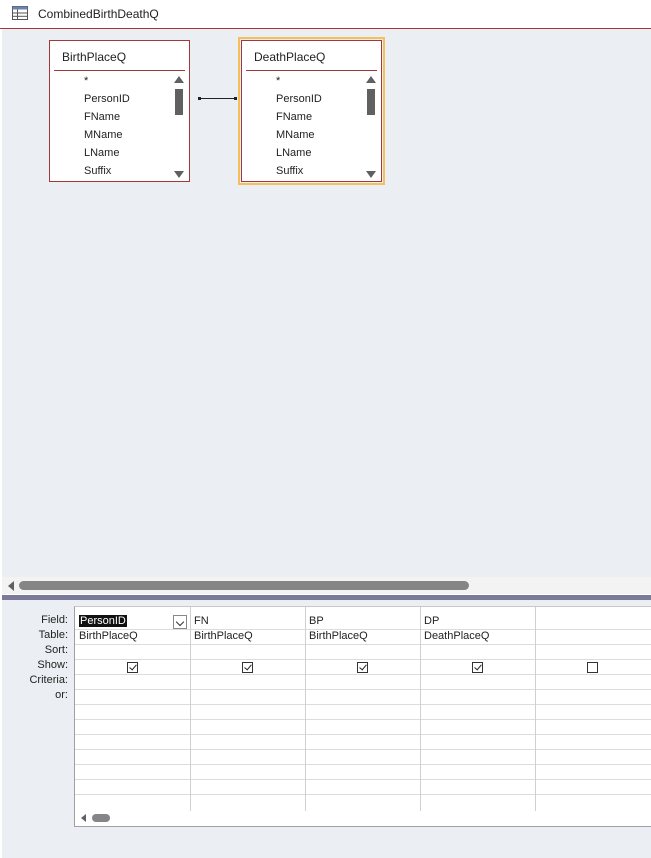 Image resolution: width=651 pixels, height=858 pixels. Describe the element at coordinates (54, 620) in the screenshot. I see `row-label-field: Field:` at that location.